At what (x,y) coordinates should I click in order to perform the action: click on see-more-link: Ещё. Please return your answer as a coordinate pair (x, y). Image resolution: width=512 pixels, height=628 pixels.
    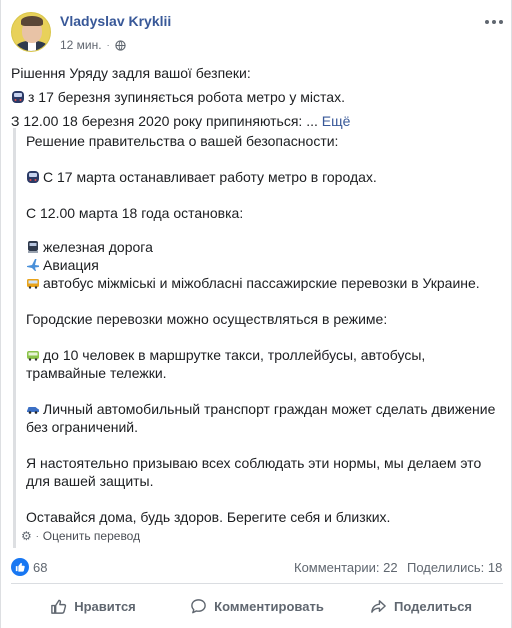
    Looking at the image, I should click on (336, 121).